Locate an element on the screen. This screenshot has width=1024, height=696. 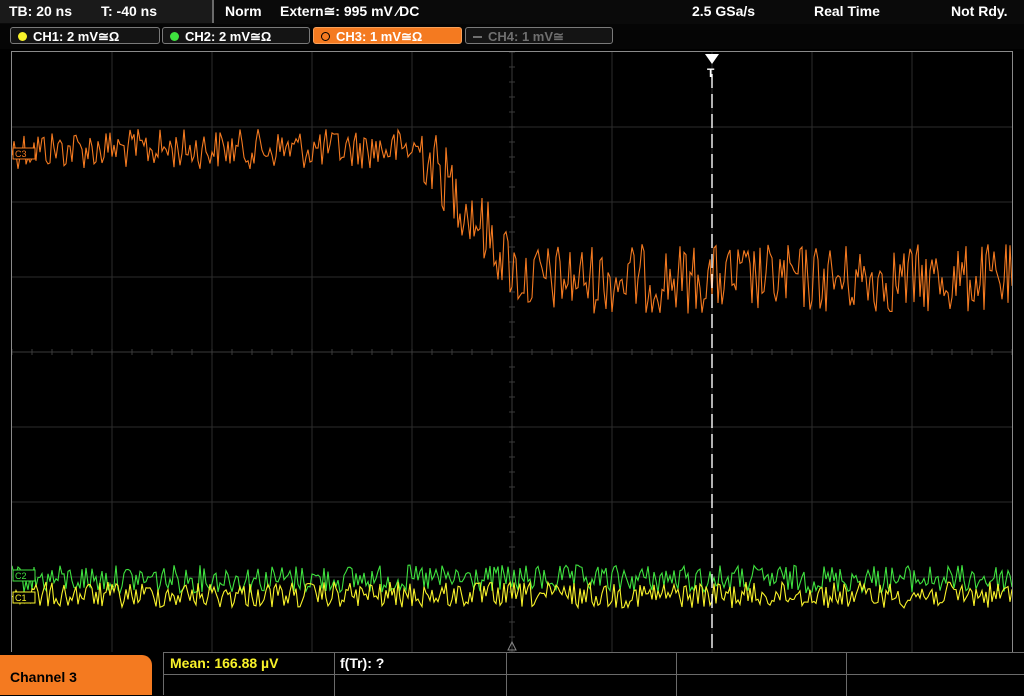
channel-3-label: CH3: 1 mV≅Ω is located at coordinates (379, 36).